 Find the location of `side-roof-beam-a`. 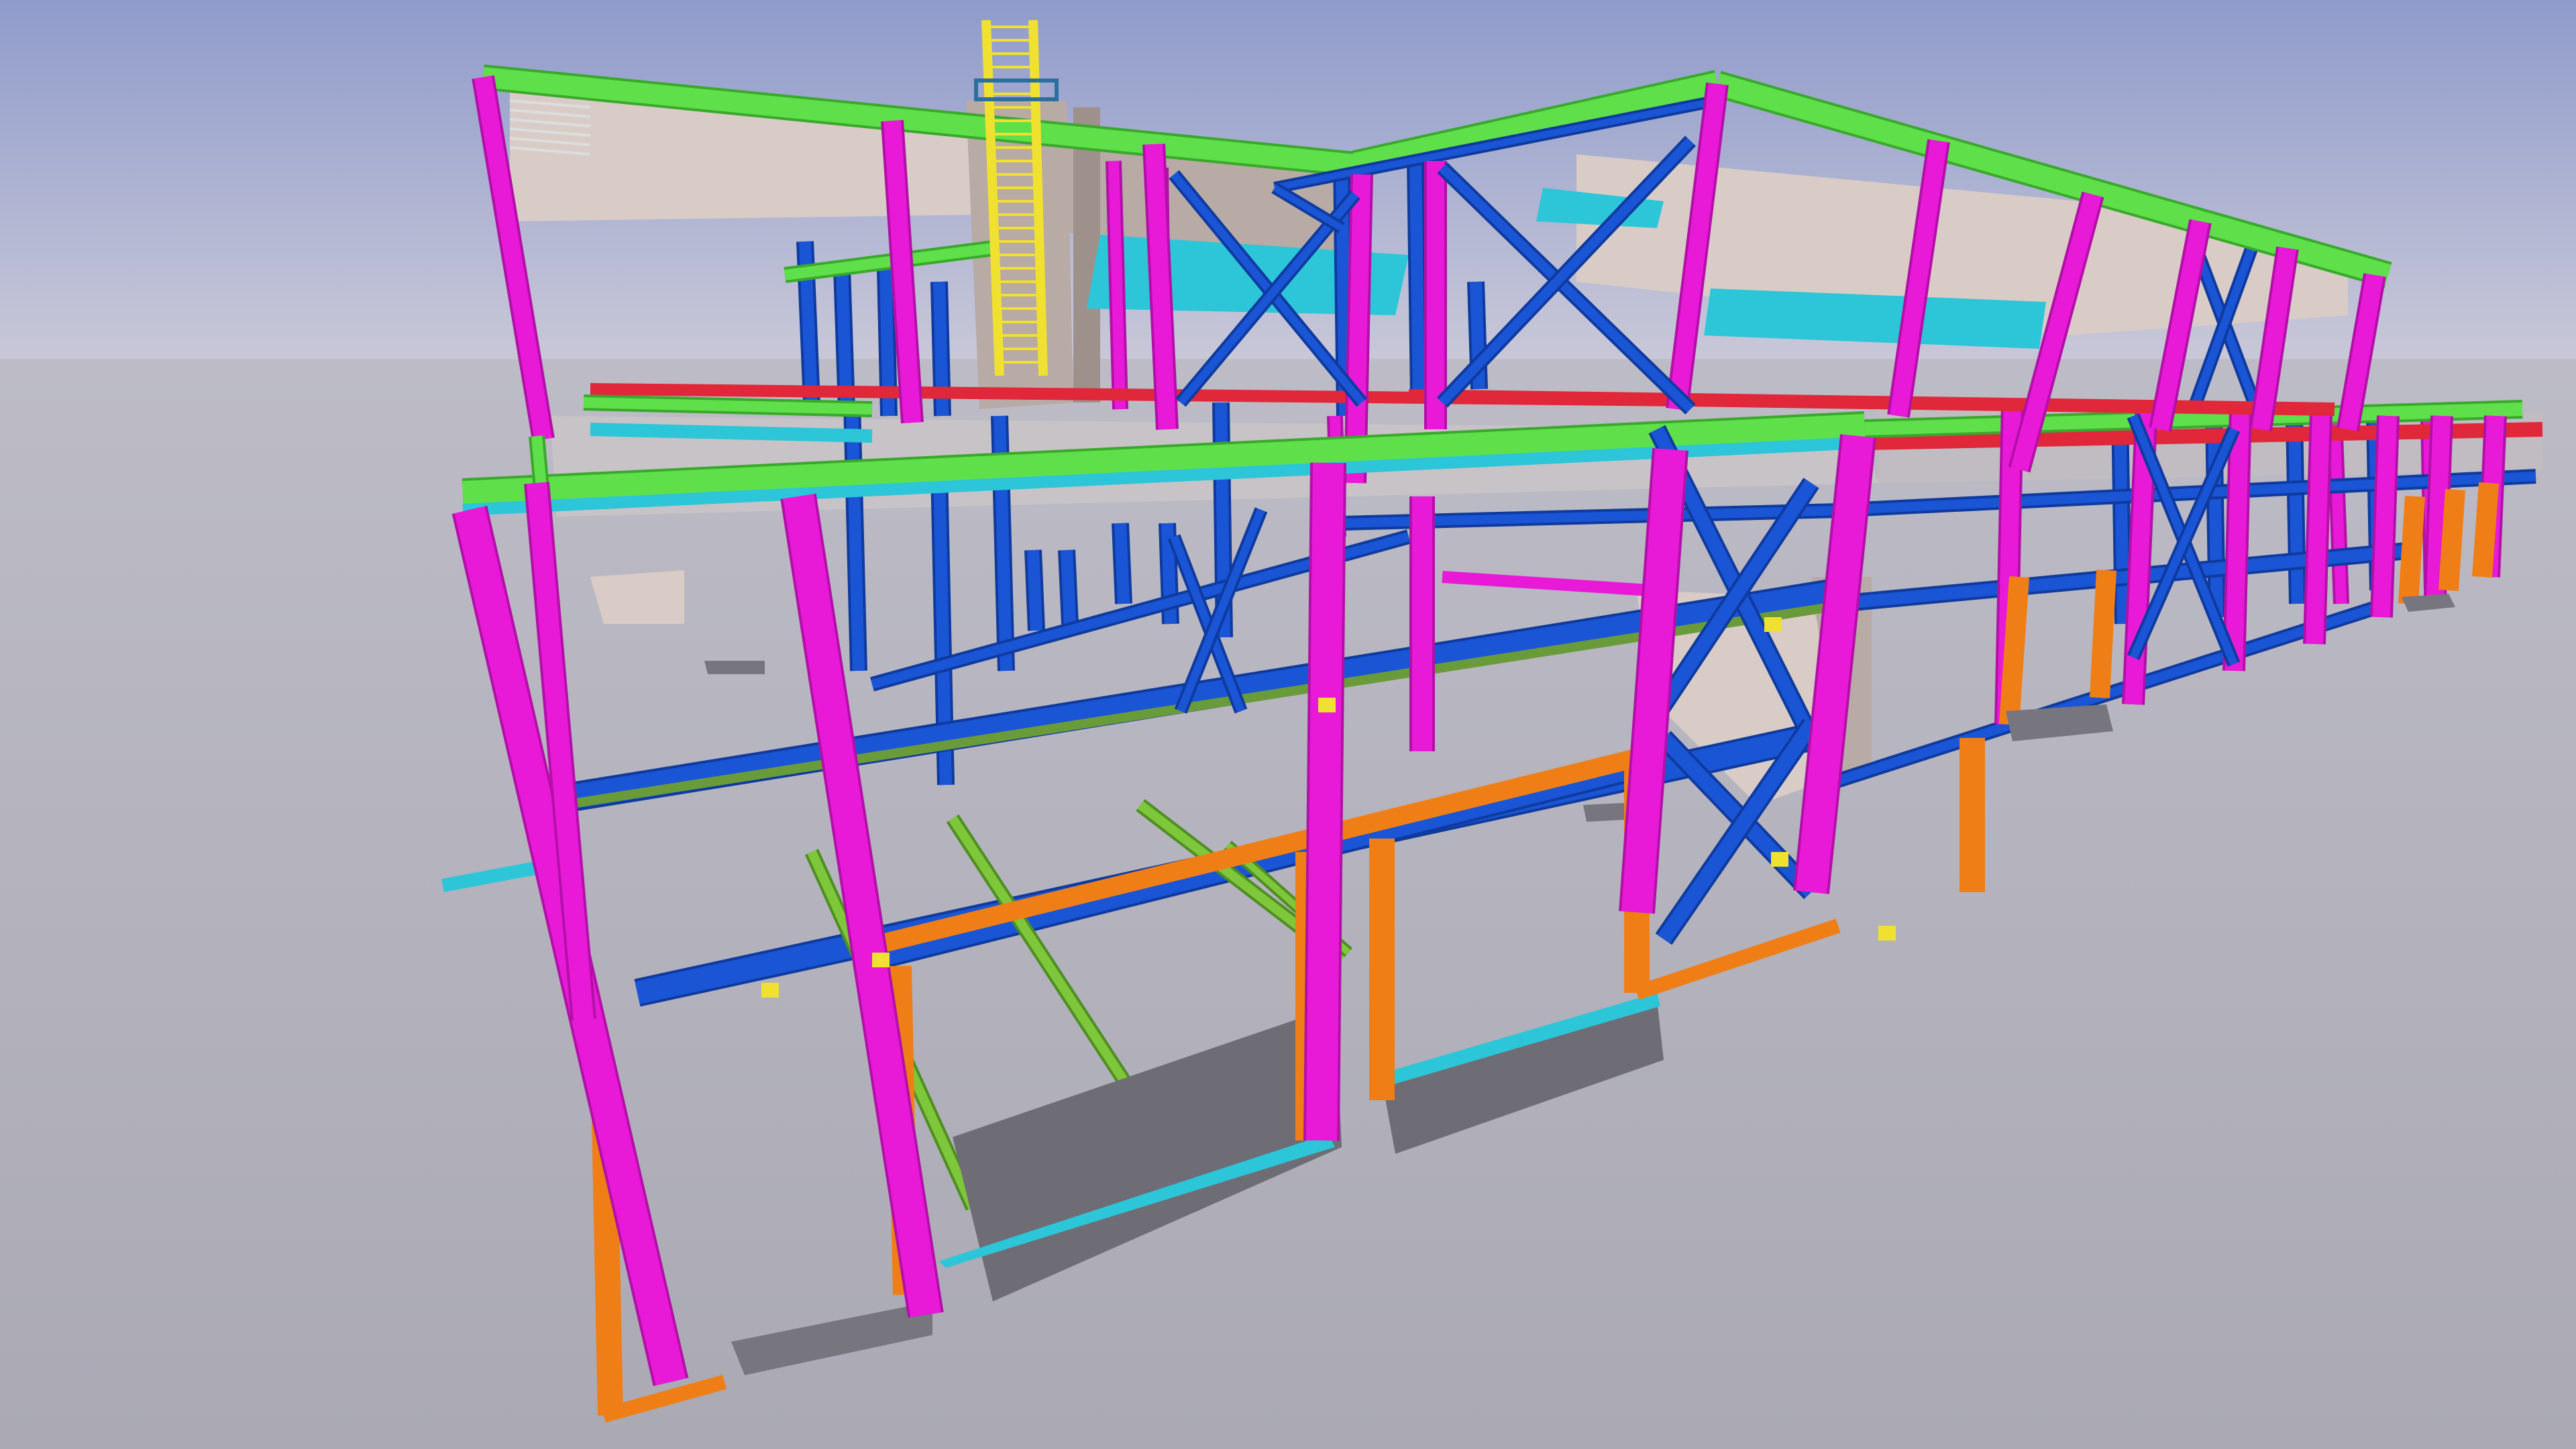

side-roof-beam-a is located at coordinates (728, 406).